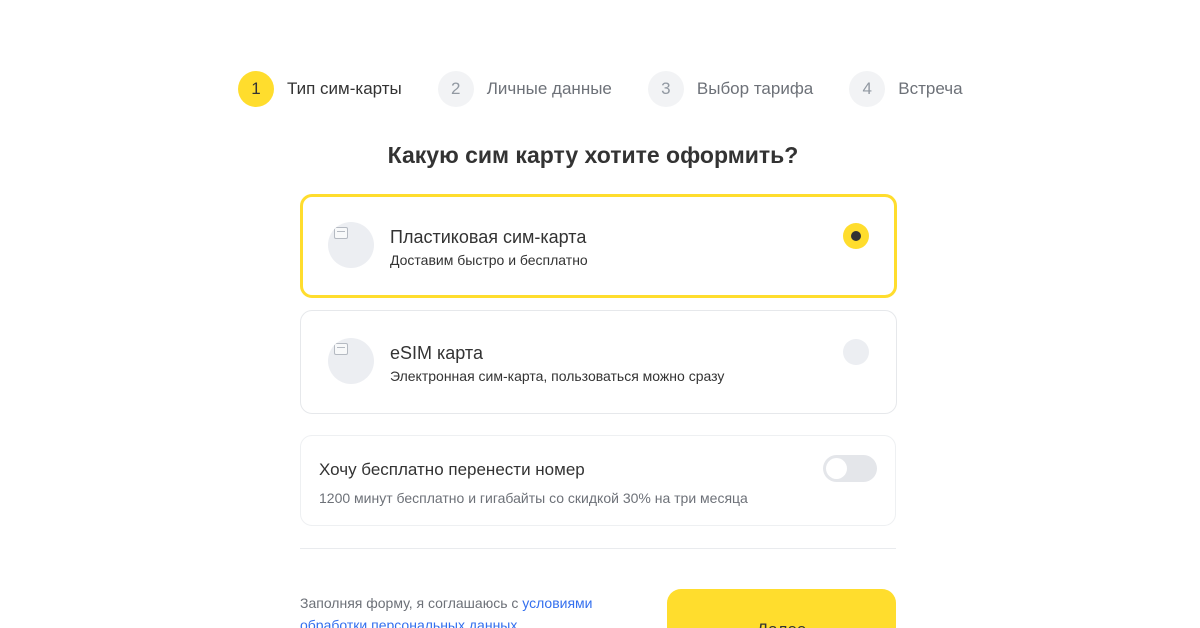  I want to click on step-label: Личные данные, so click(549, 88).